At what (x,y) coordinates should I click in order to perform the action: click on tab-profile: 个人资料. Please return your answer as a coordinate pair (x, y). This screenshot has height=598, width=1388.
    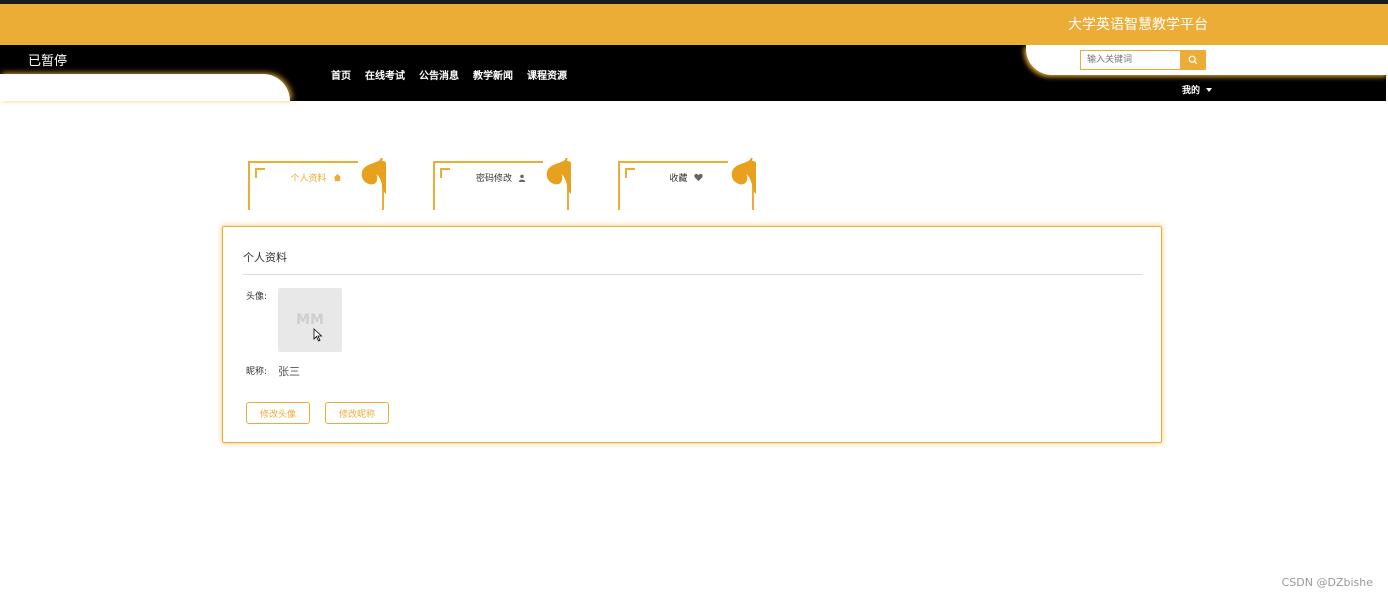
    Looking at the image, I should click on (317, 184).